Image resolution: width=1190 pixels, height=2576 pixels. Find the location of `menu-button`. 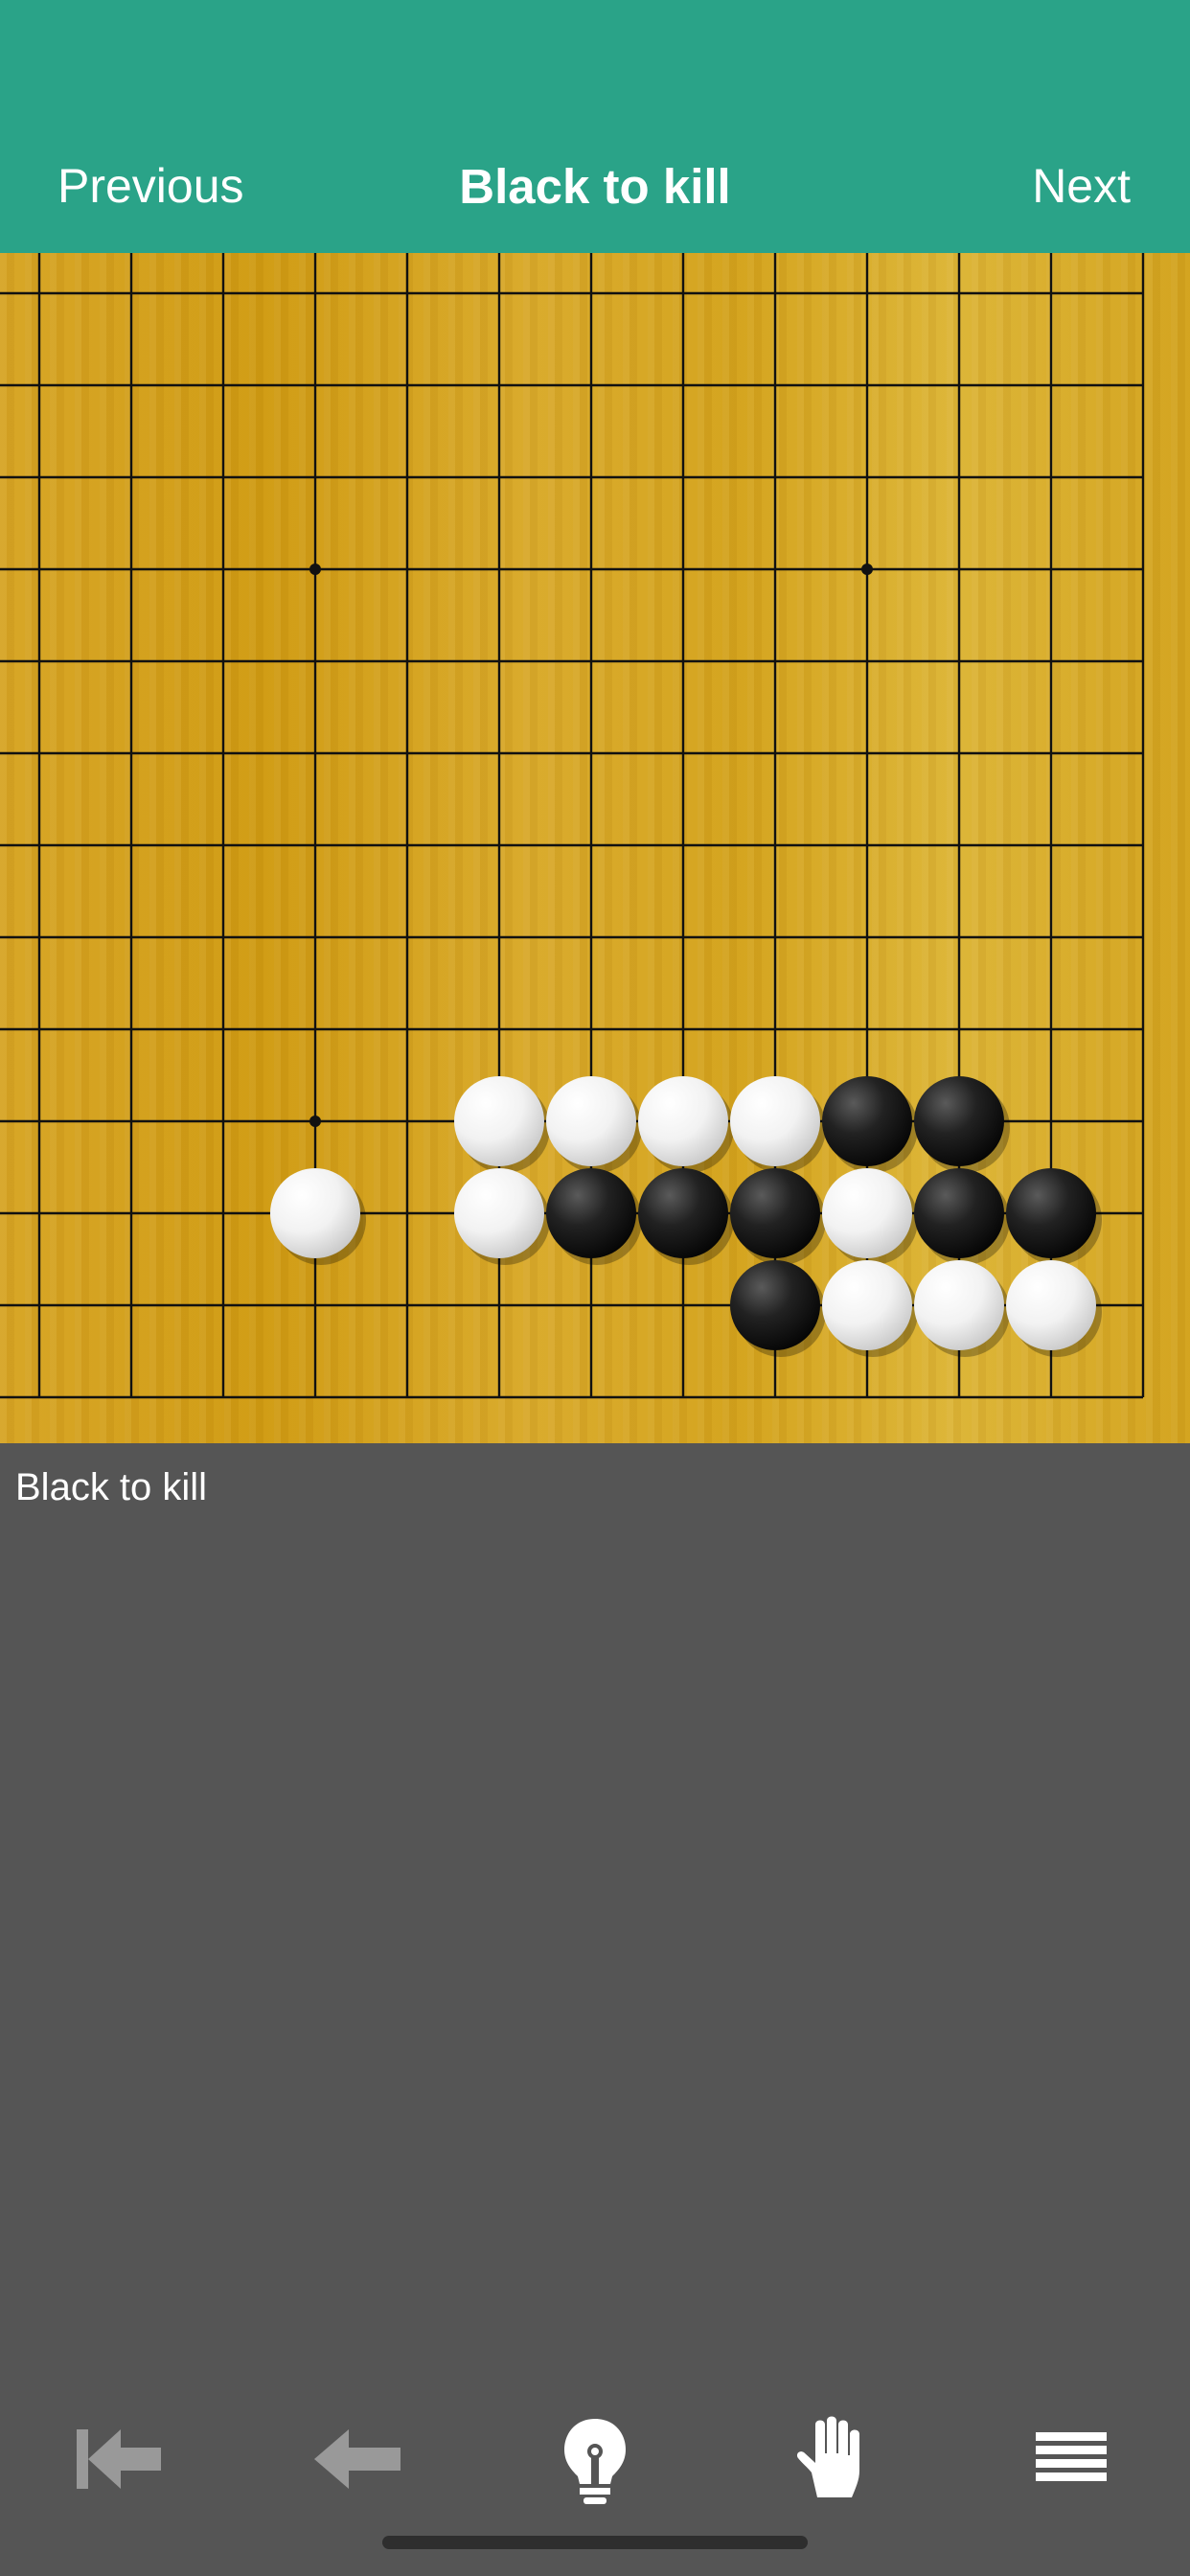

menu-button is located at coordinates (1071, 2459).